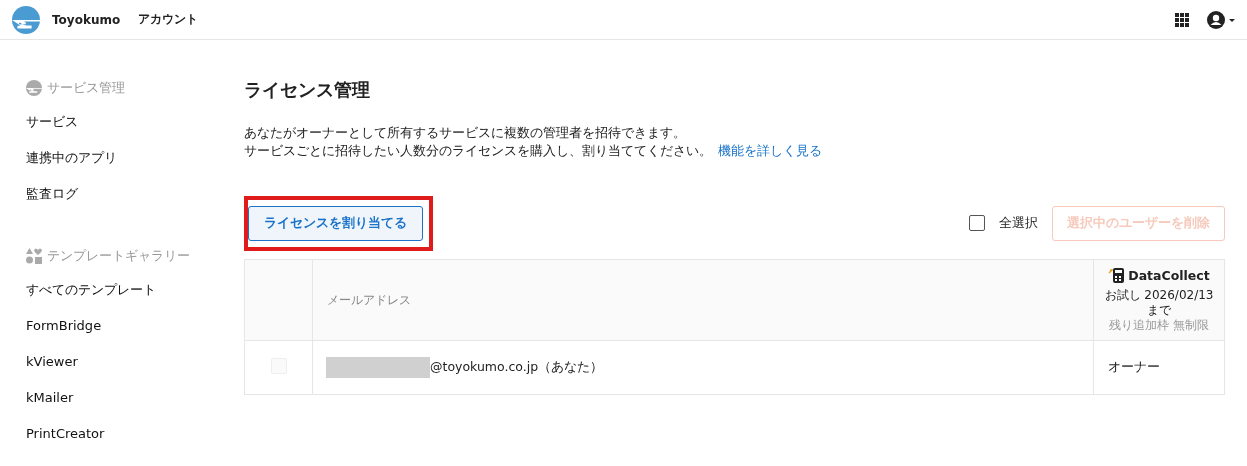 The height and width of the screenshot is (466, 1247). What do you see at coordinates (1159, 367) in the screenshot?
I see `role-cell: オーナー` at bounding box center [1159, 367].